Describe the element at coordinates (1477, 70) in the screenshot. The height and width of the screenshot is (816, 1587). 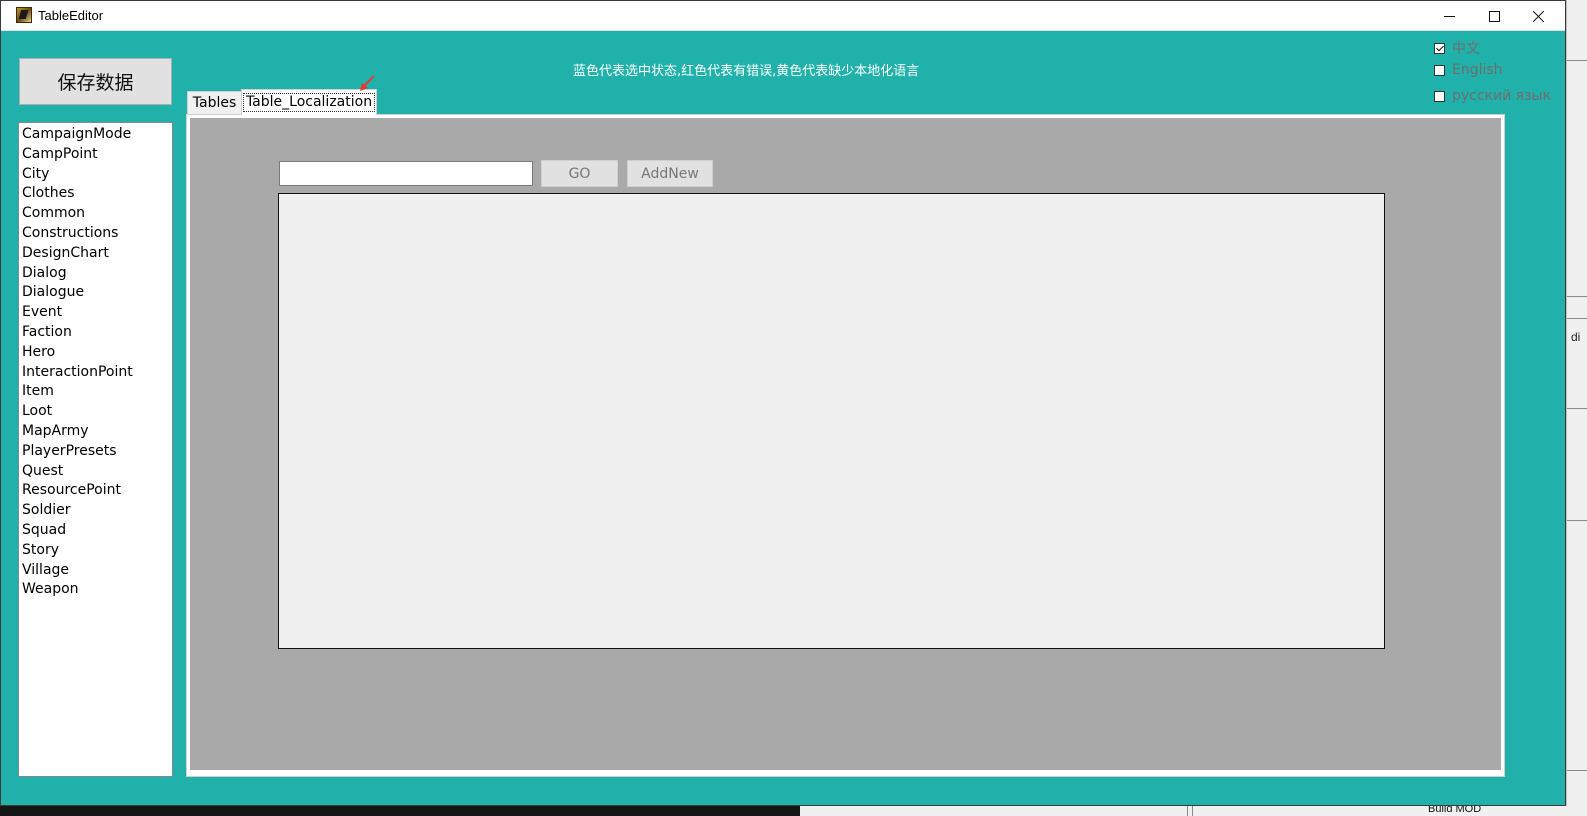
I see `language-label: English` at that location.